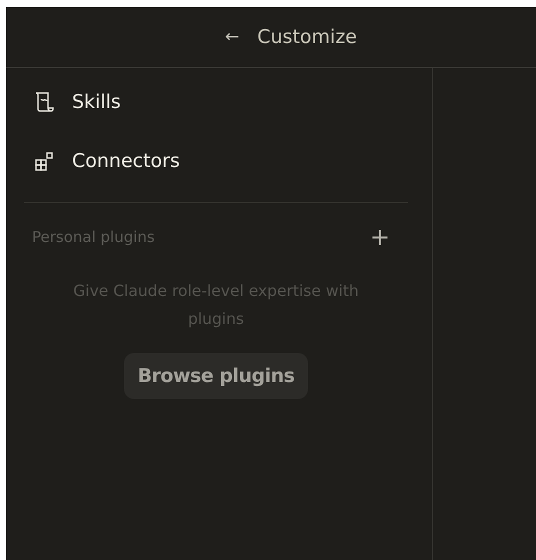  I want to click on page-title: Customize, so click(307, 37).